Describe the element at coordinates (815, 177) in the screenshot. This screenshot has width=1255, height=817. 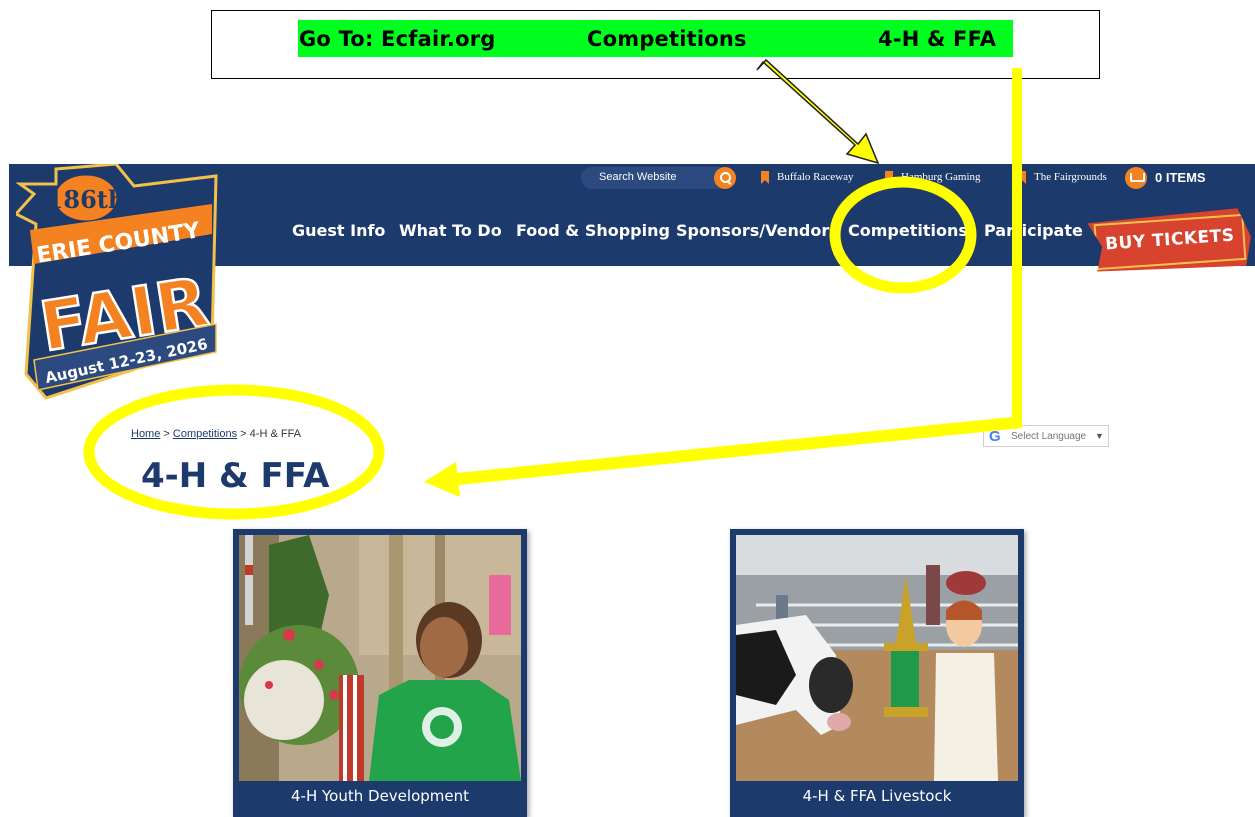
I see `link-buffalo-raceway: Buffalo Raceway` at that location.